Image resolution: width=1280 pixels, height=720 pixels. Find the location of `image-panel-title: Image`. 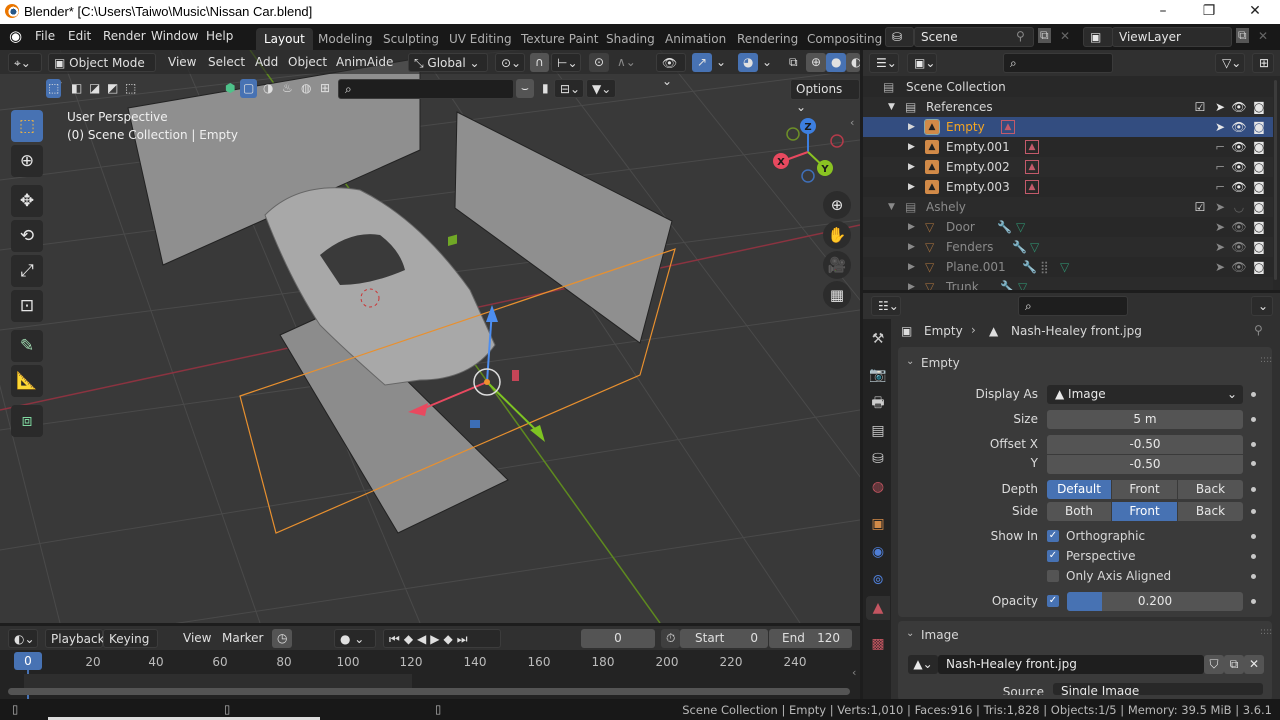

image-panel-title: Image is located at coordinates (940, 635).